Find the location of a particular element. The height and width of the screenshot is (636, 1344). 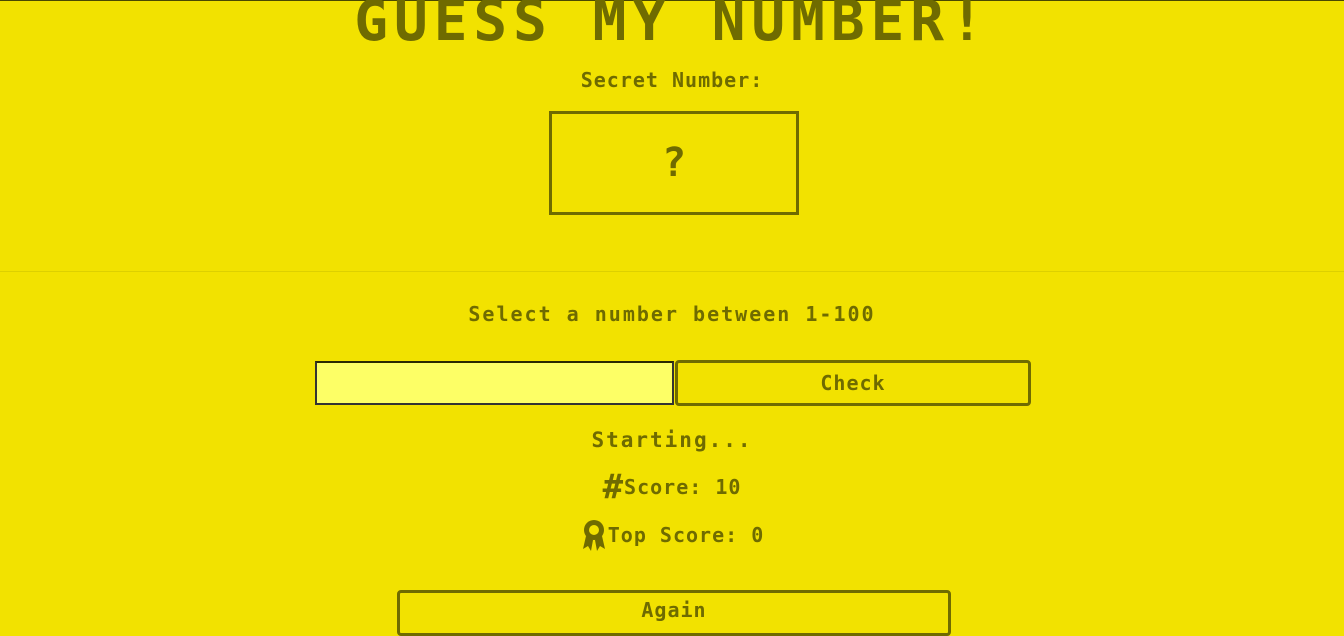

medal-icon is located at coordinates (593, 535).